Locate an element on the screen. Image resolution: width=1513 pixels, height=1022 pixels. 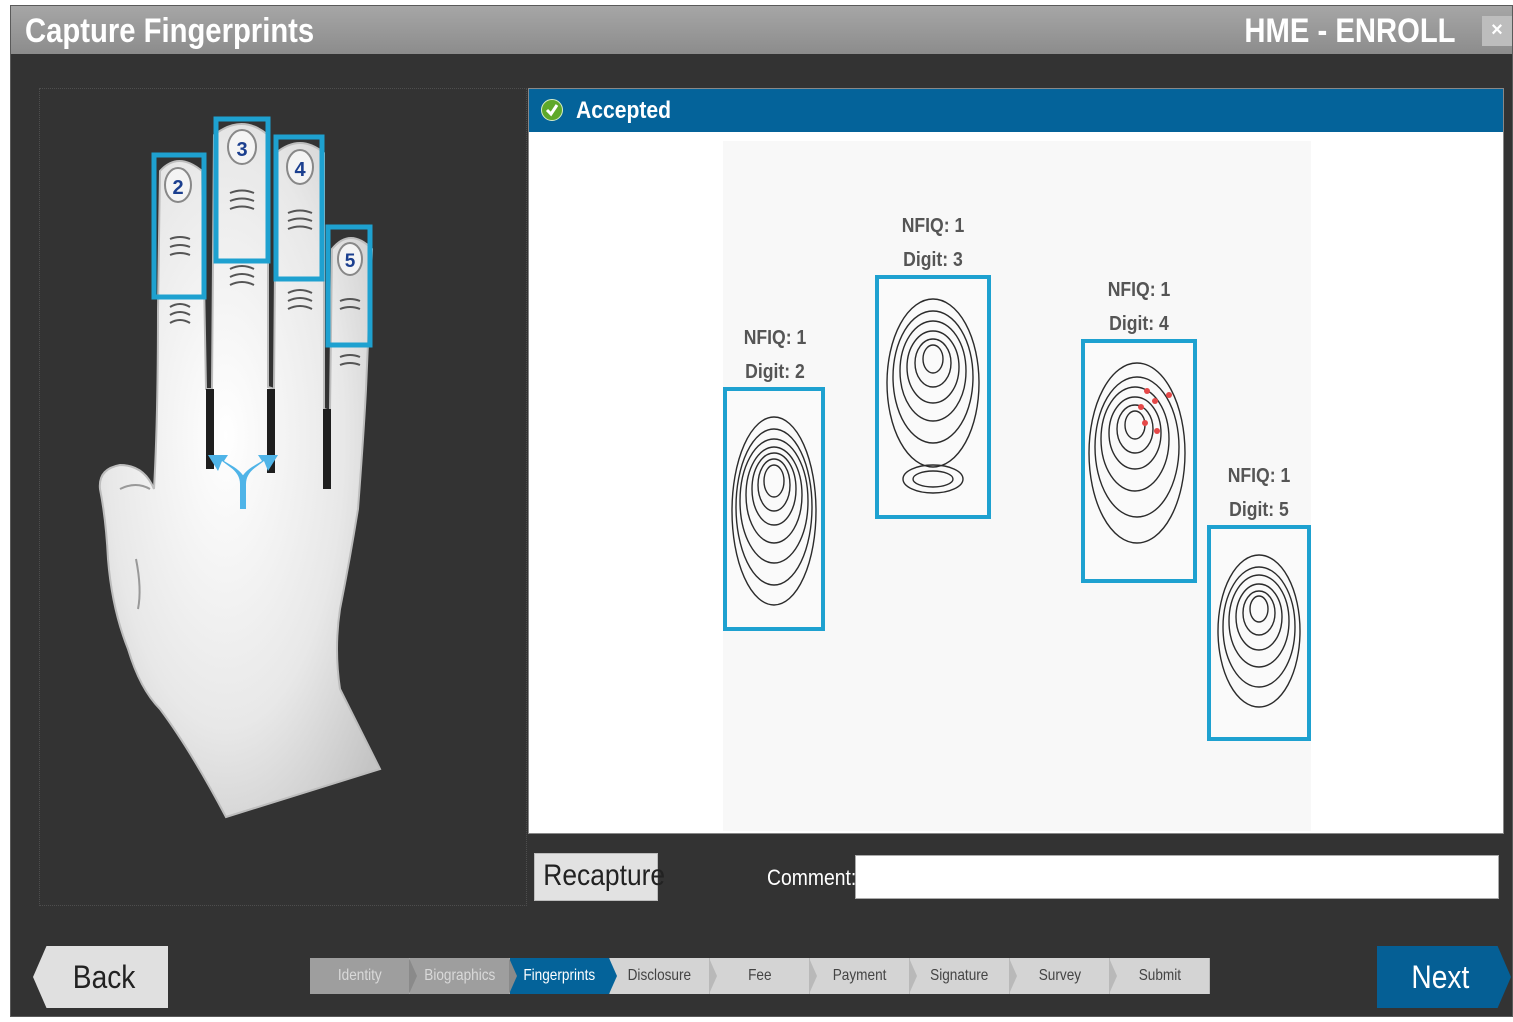
finger-number-4: 4 is located at coordinates (300, 170).